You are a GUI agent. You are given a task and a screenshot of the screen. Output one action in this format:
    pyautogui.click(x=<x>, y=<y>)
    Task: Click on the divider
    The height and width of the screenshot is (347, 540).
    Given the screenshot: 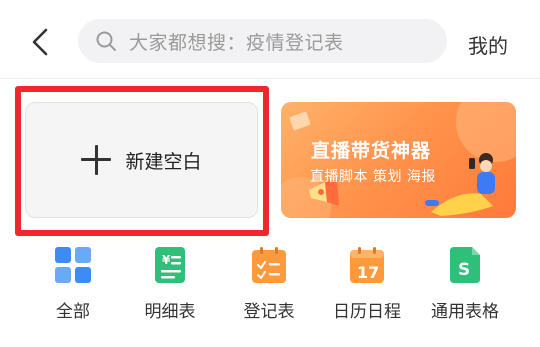 What is the action you would take?
    pyautogui.click(x=270, y=78)
    